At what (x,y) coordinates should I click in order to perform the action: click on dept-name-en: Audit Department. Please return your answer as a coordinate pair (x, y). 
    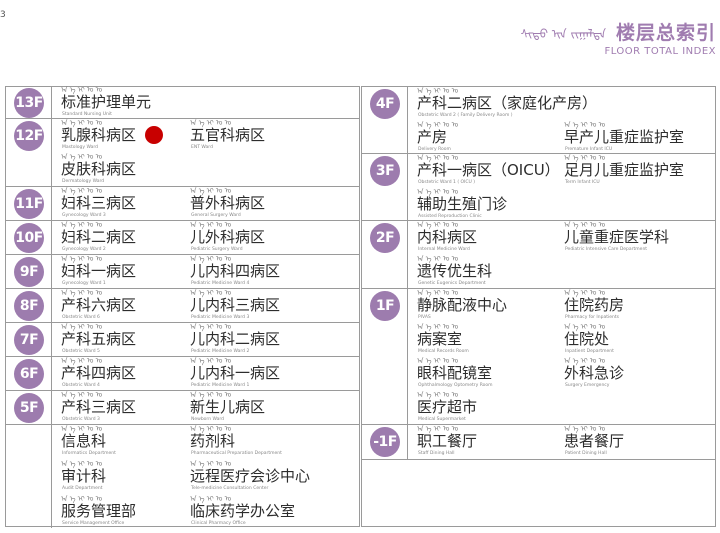
    Looking at the image, I should click on (82, 488).